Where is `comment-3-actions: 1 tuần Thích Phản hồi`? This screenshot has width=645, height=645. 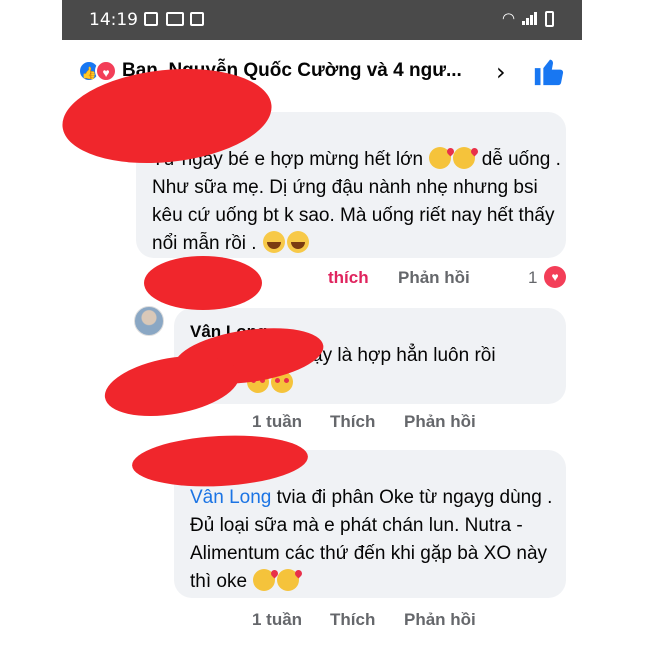
comment-3-actions: 1 tuần Thích Phản hồi is located at coordinates (370, 622).